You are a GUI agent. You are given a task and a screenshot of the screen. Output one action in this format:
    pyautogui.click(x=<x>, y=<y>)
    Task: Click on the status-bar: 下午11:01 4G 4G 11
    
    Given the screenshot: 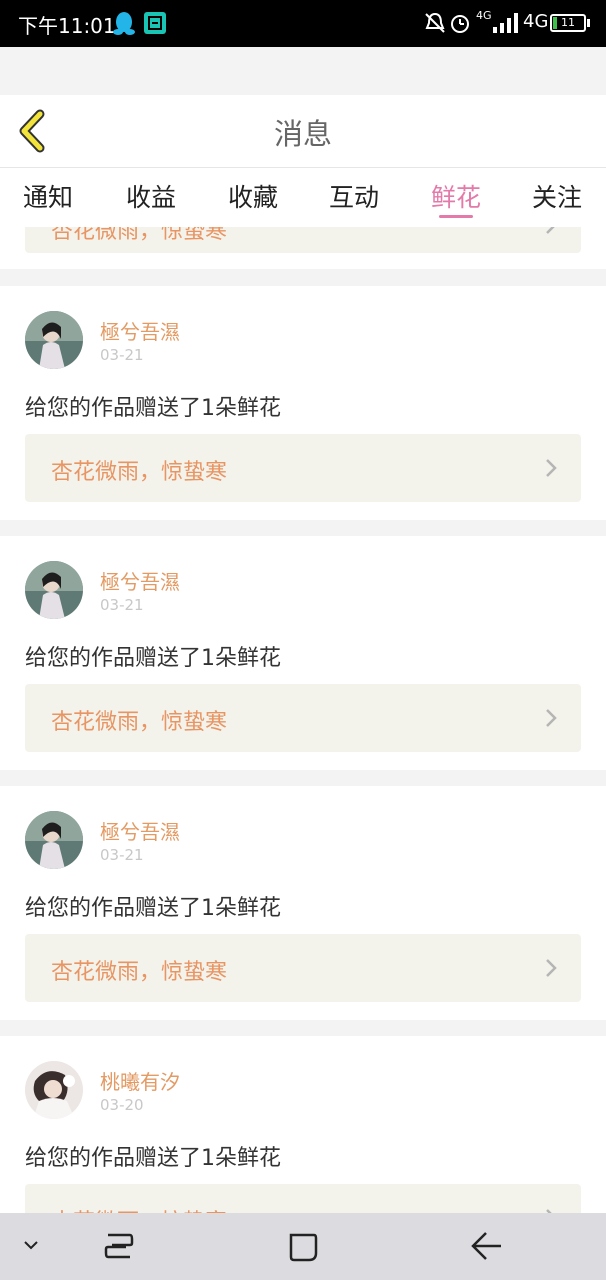 What is the action you would take?
    pyautogui.click(x=303, y=23)
    